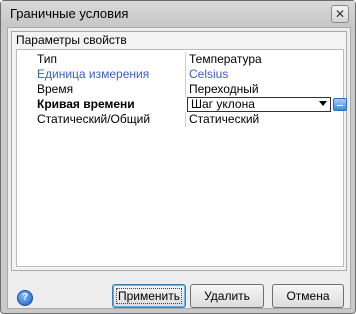 The width and height of the screenshot is (356, 314). What do you see at coordinates (323, 103) in the screenshot?
I see `chevron-down-icon` at bounding box center [323, 103].